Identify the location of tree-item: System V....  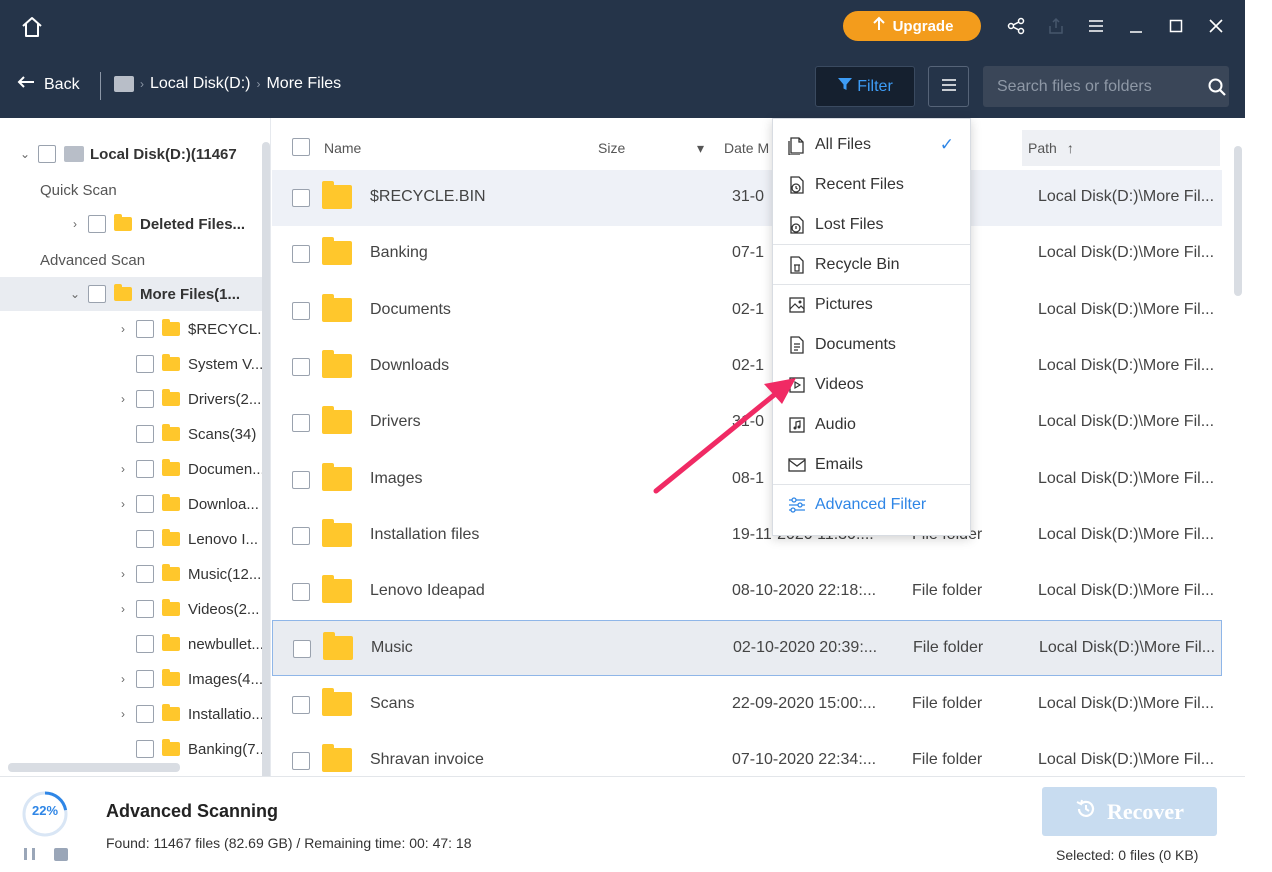
(189, 364).